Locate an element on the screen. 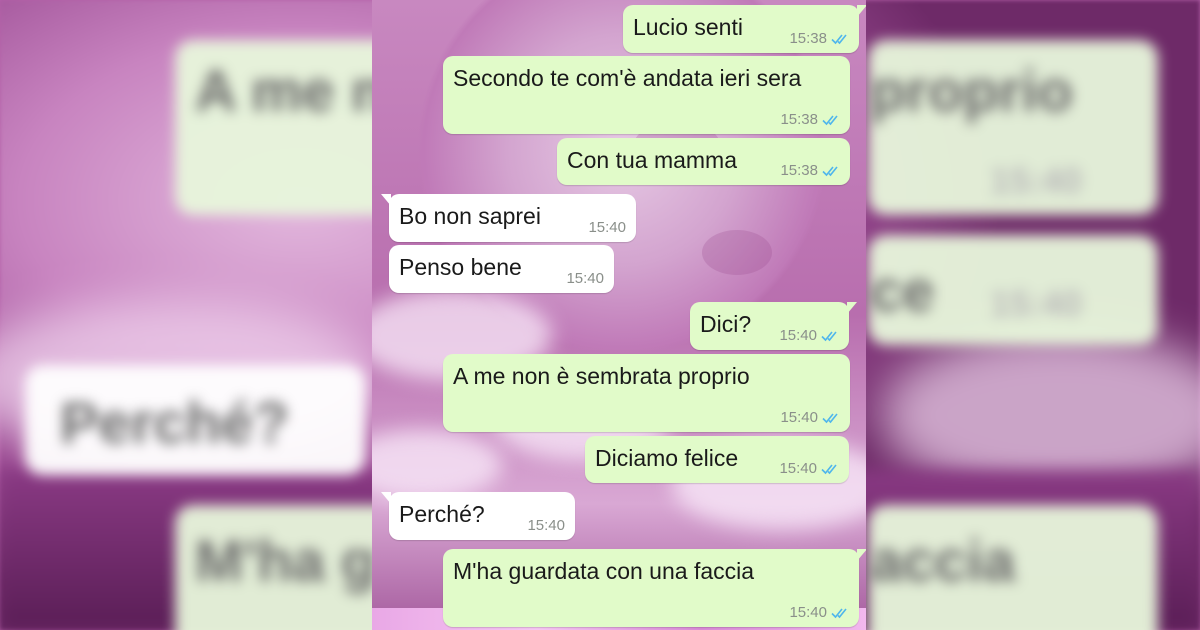  message-bubble-incoming: Penso bene 15:40 is located at coordinates (501, 269).